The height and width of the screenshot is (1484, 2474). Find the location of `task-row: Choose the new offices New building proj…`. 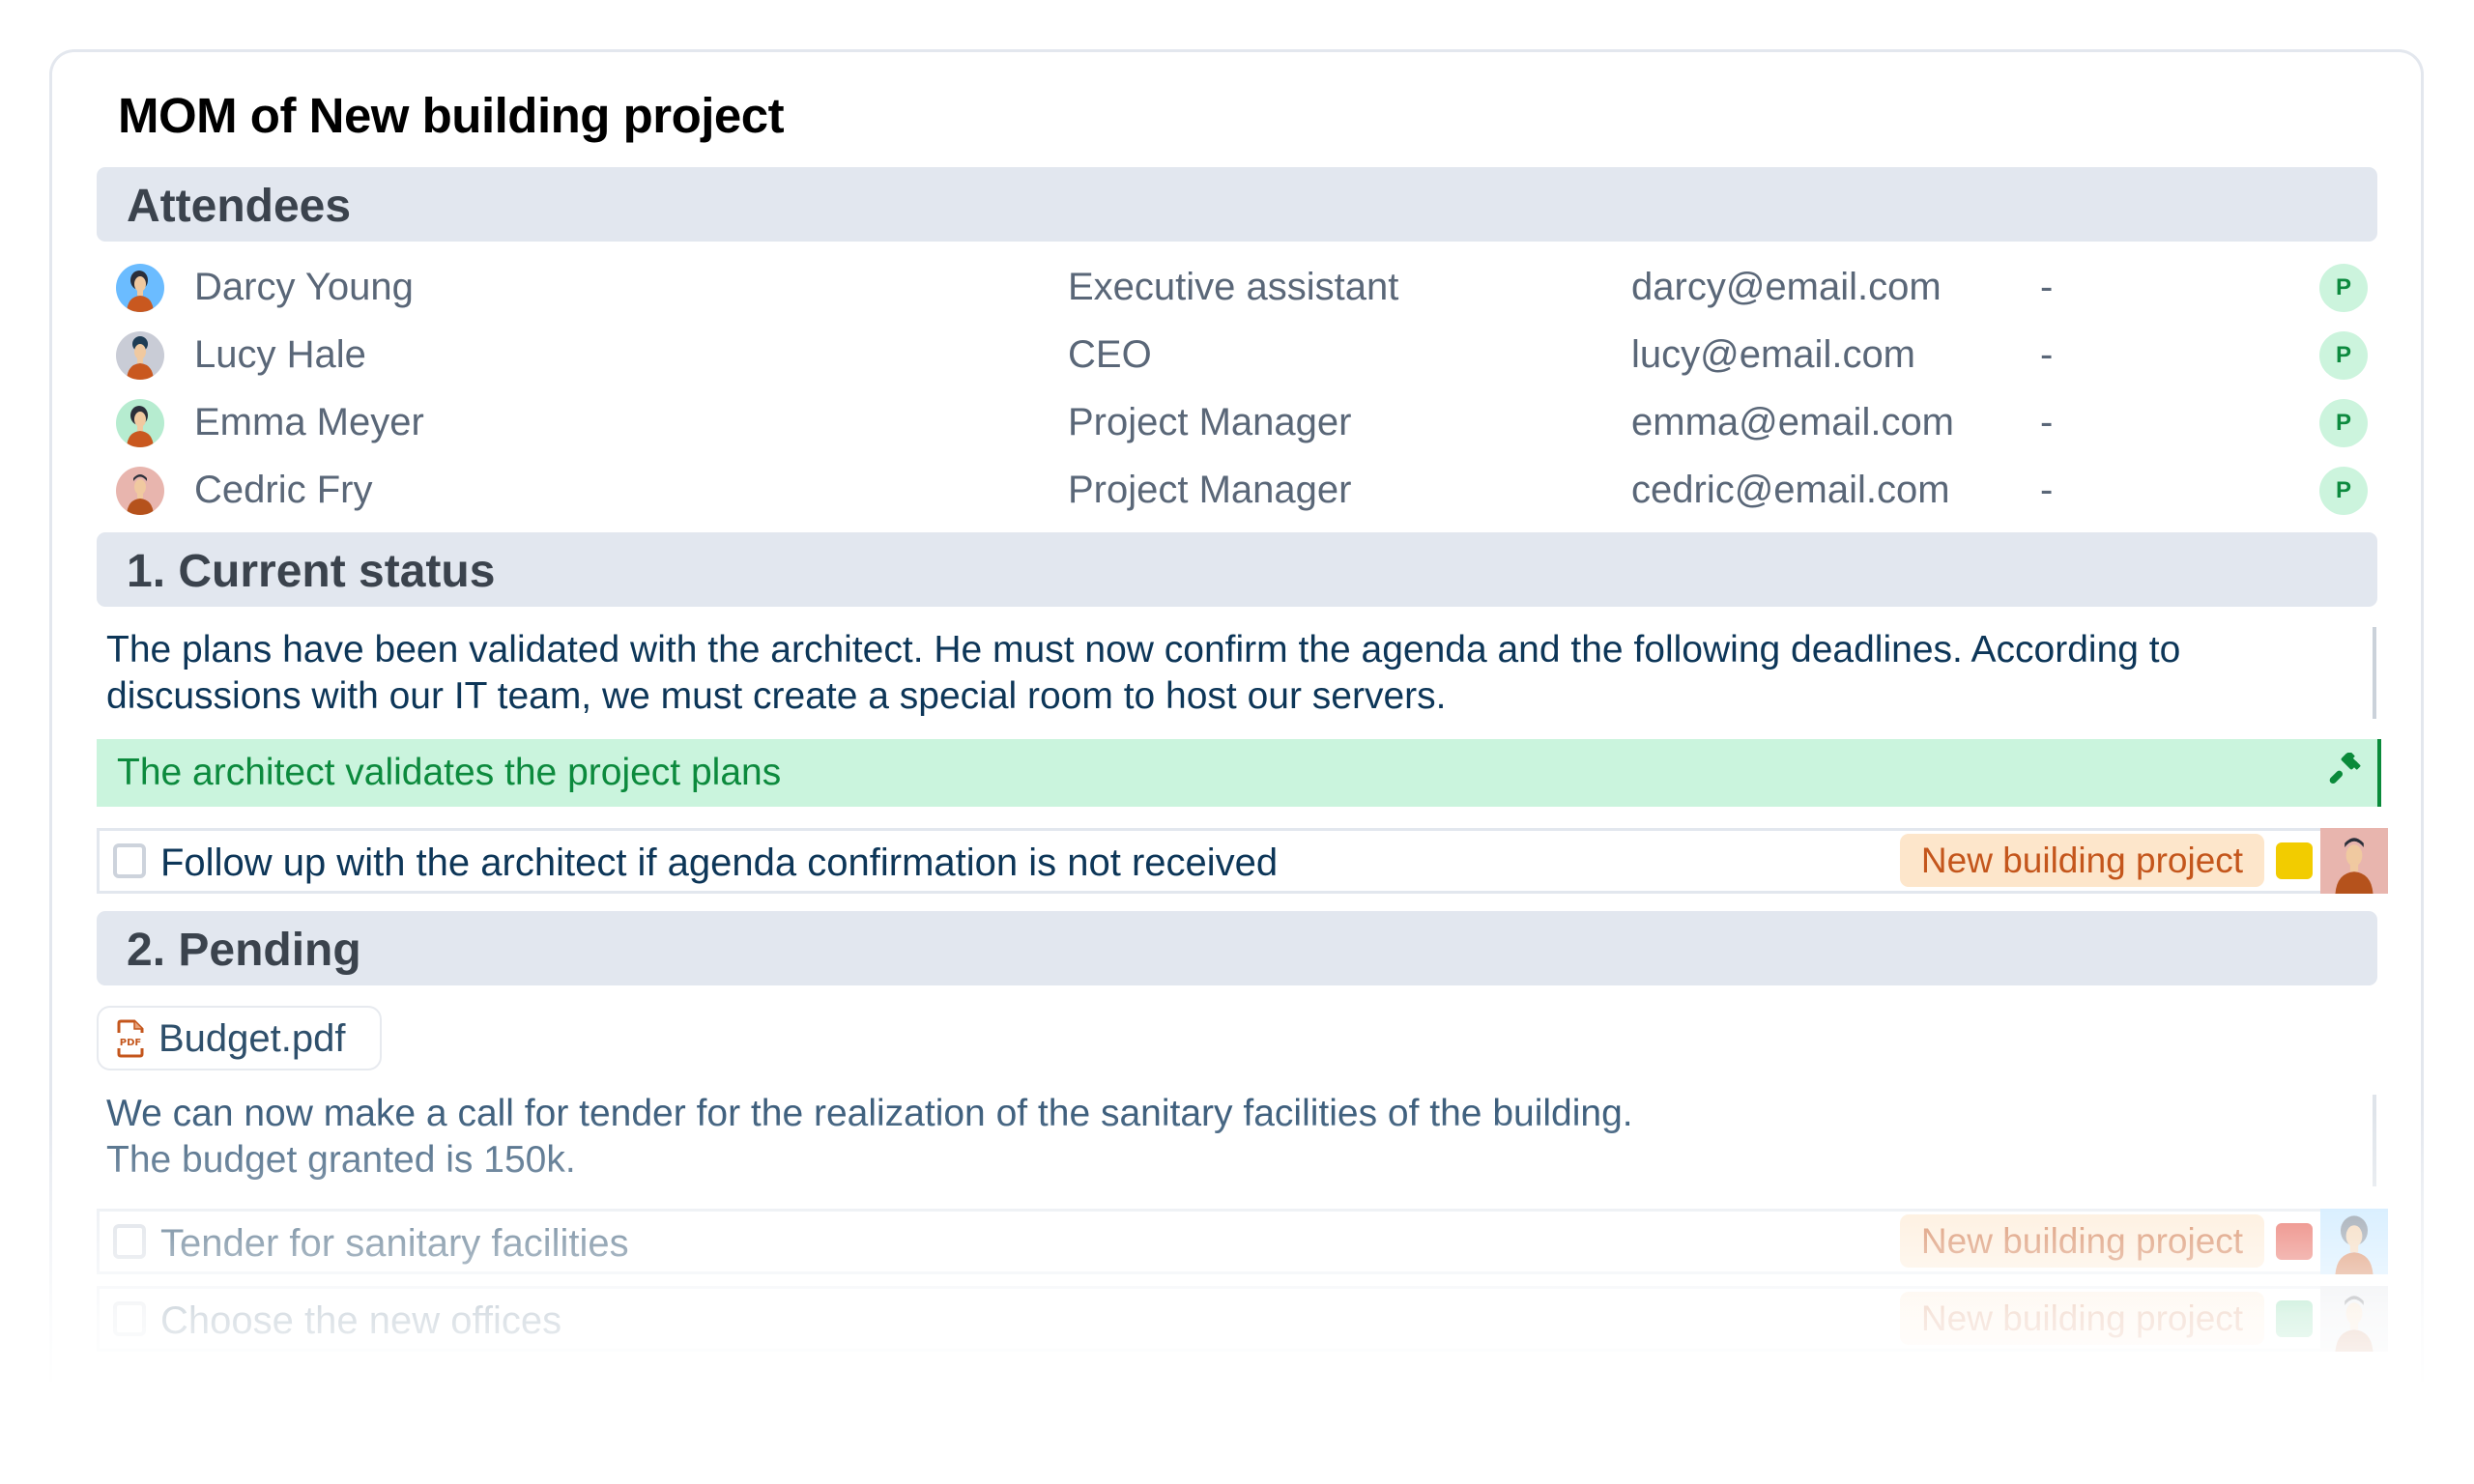

task-row: Choose the new offices New building proj… is located at coordinates (1243, 1319).